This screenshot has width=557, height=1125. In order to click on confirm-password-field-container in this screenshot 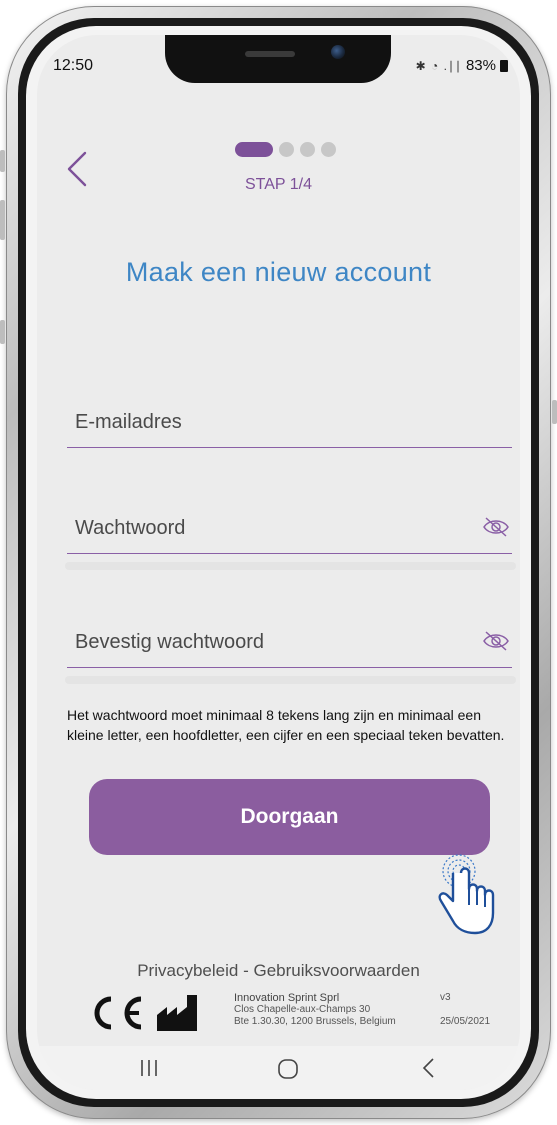, I will do `click(289, 642)`.